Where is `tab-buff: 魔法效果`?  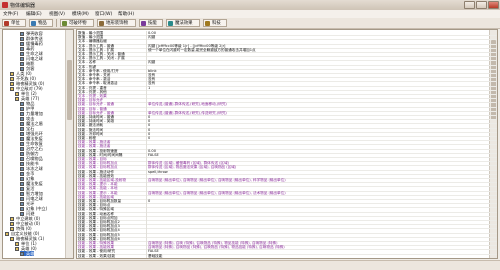 tab-buff: 魔法效果 is located at coordinates (183, 23).